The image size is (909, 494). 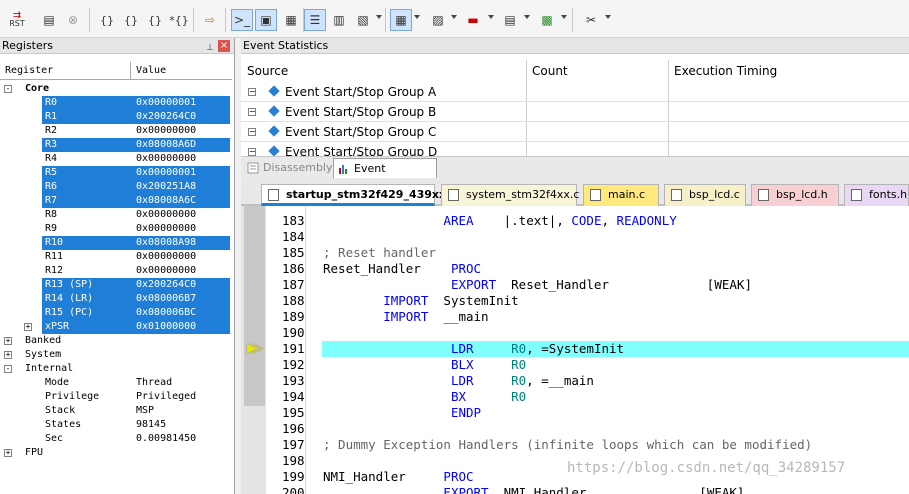 I want to click on step-icon: ▤, so click(x=49, y=20).